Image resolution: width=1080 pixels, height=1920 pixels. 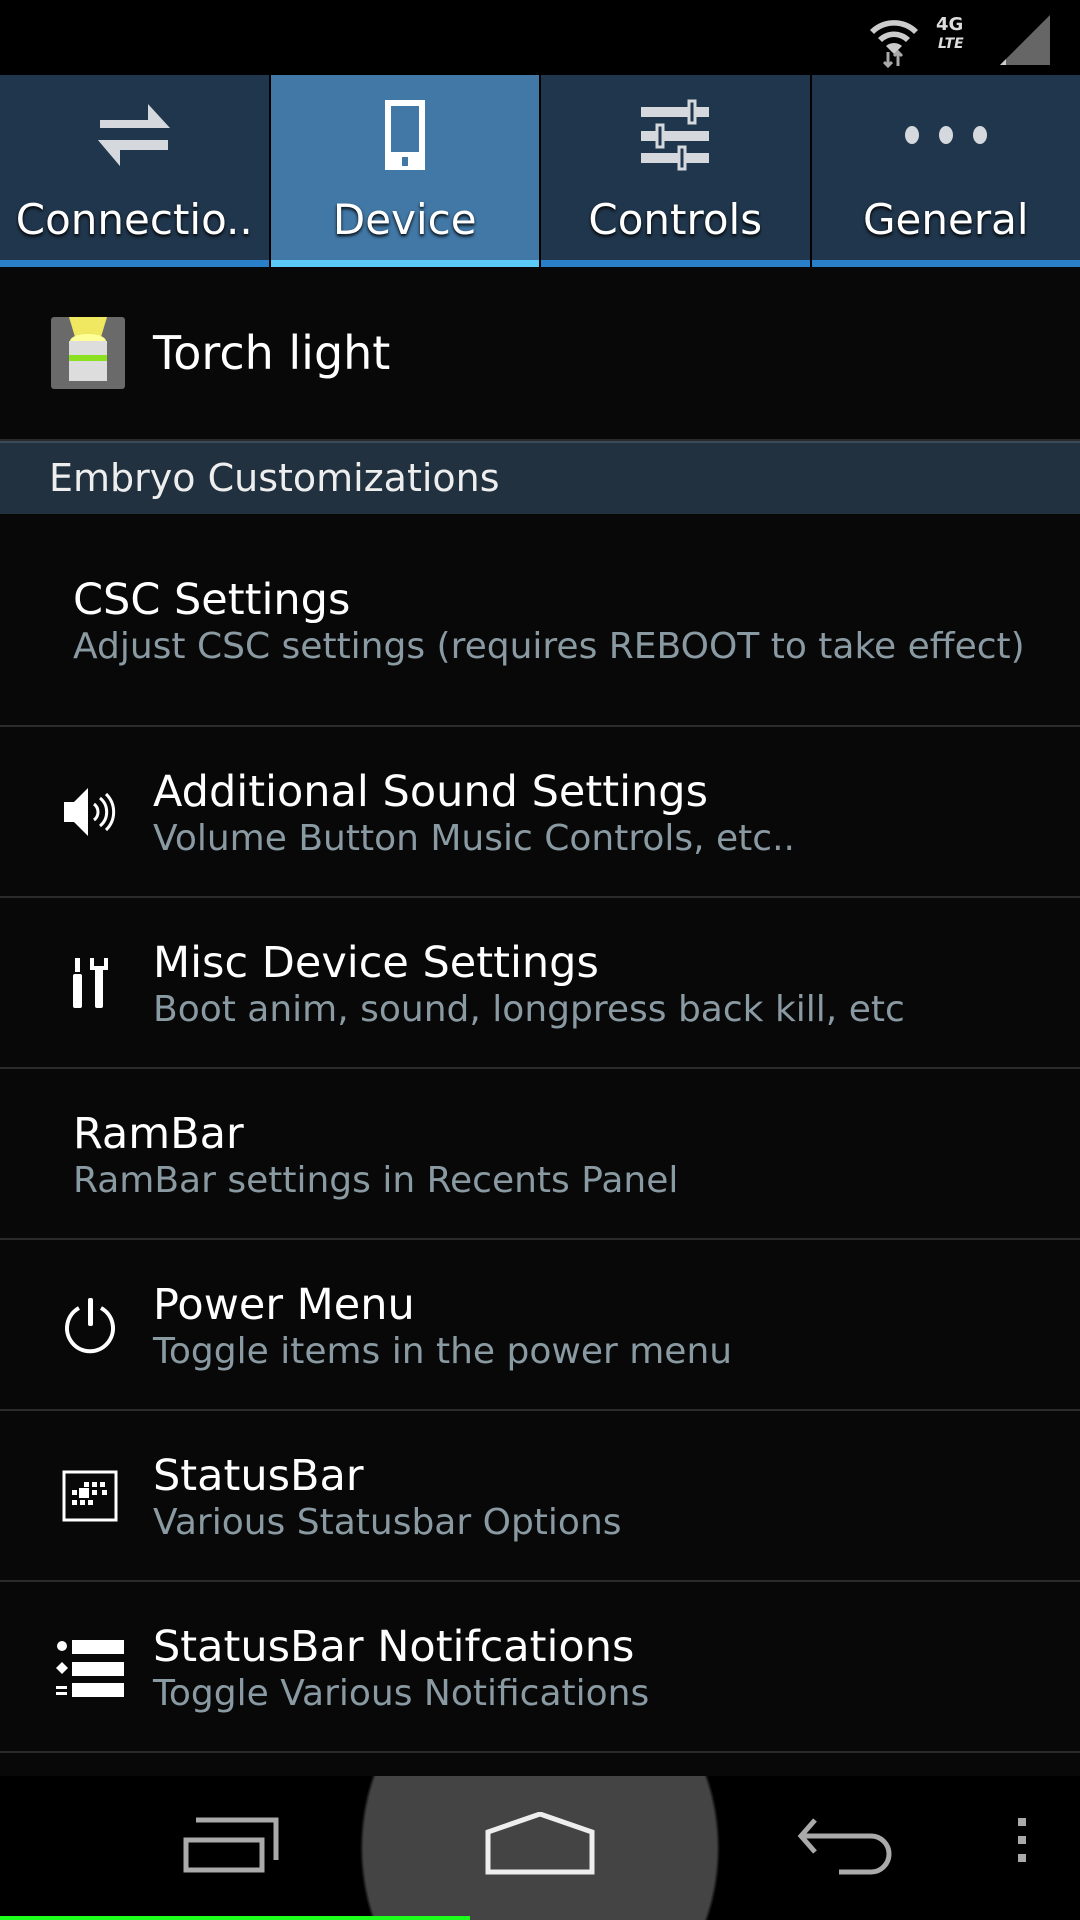 What do you see at coordinates (90, 1325) in the screenshot?
I see `power-icon` at bounding box center [90, 1325].